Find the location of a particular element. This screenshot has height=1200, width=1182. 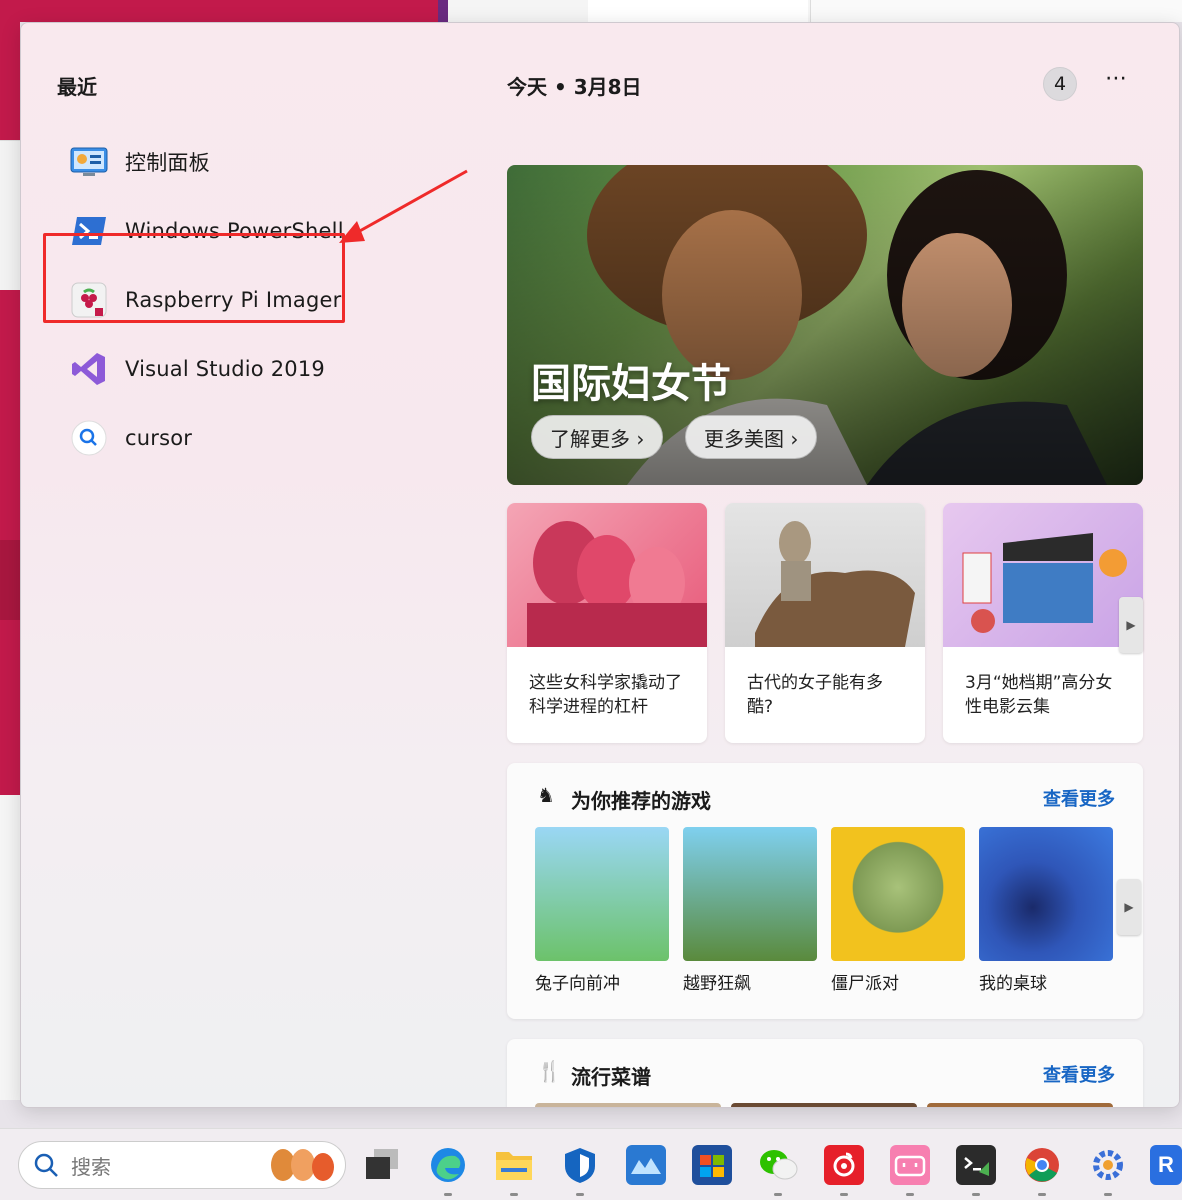

fork-knife-icon: 🍴 is located at coordinates (549, 1071).